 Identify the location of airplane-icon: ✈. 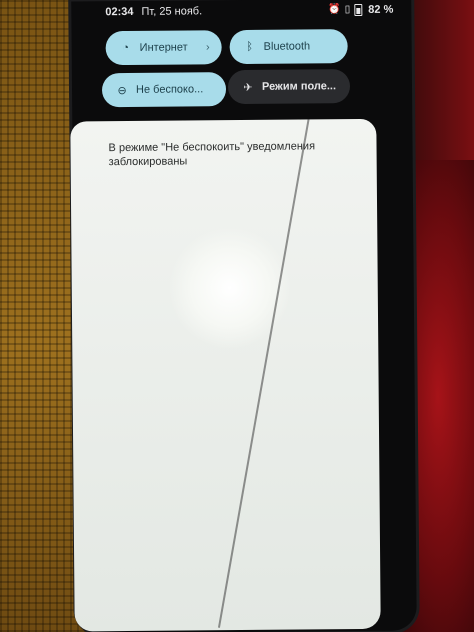
(248, 87).